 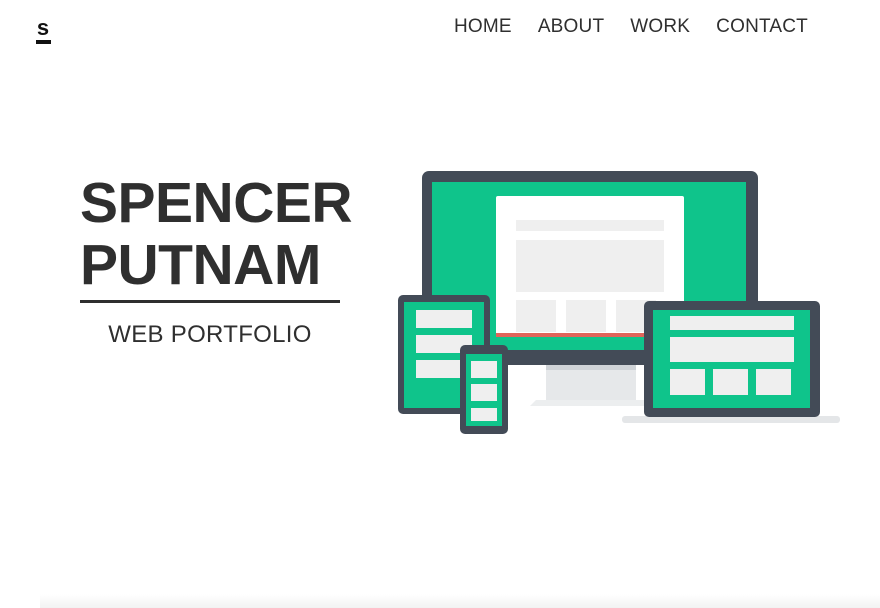 I want to click on site-logo: s, so click(x=43, y=29).